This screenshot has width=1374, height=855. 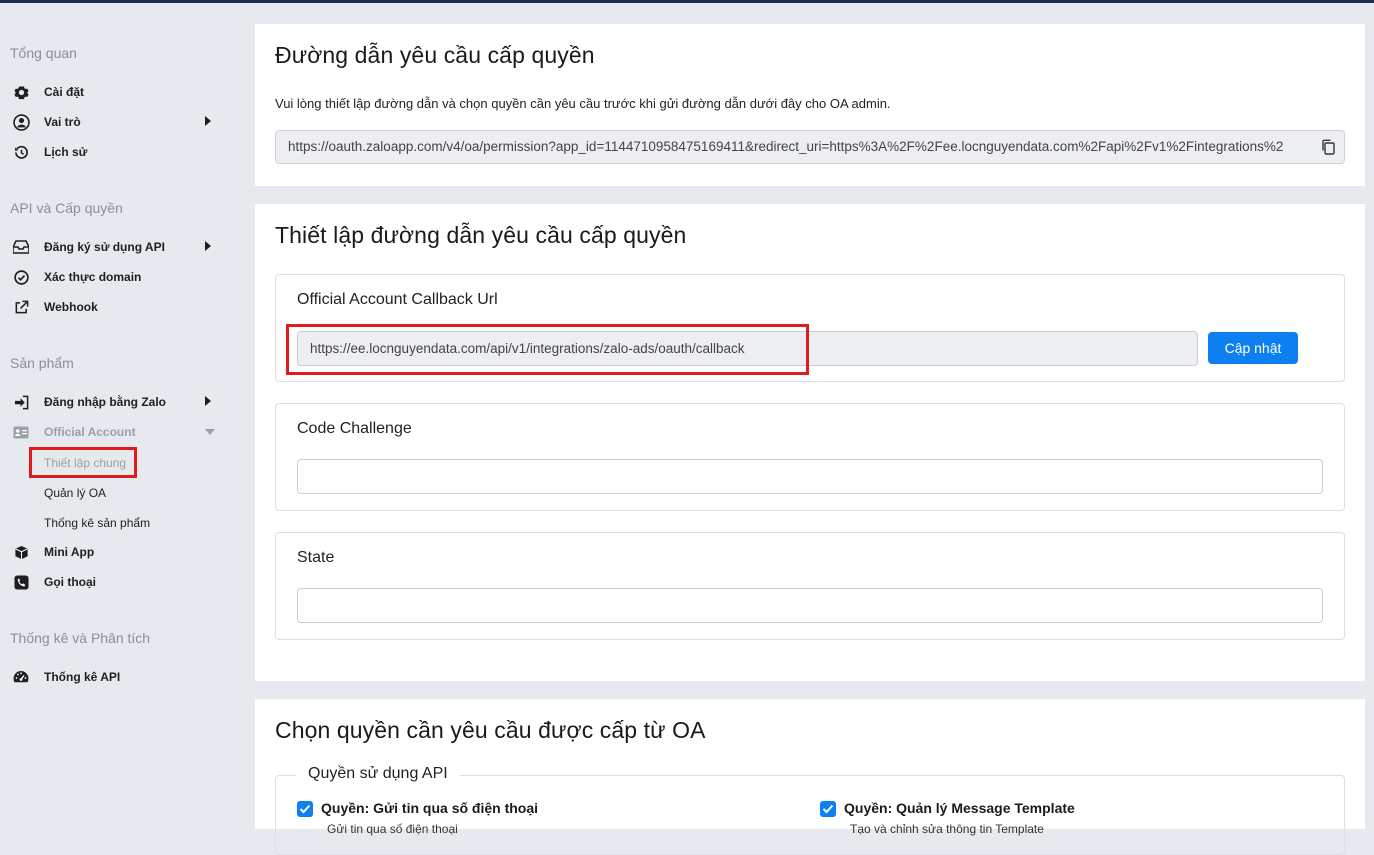 What do you see at coordinates (114, 552) in the screenshot?
I see `sidebar-item-mini-app: Mini App` at bounding box center [114, 552].